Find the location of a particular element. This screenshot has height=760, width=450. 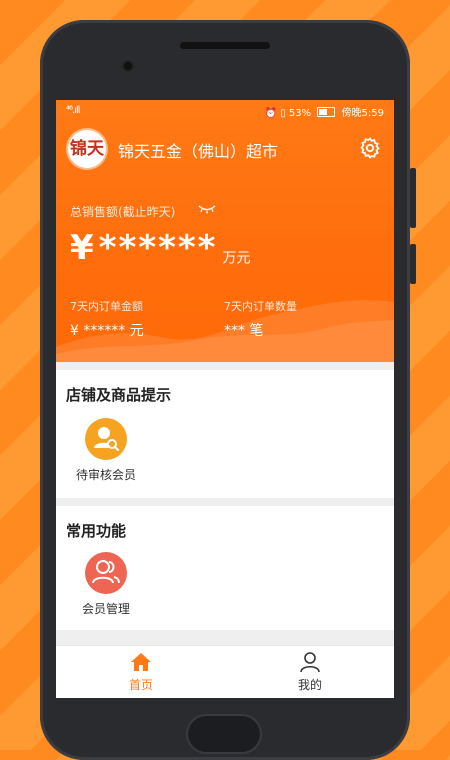

section-title: 常用功能 is located at coordinates (96, 531).